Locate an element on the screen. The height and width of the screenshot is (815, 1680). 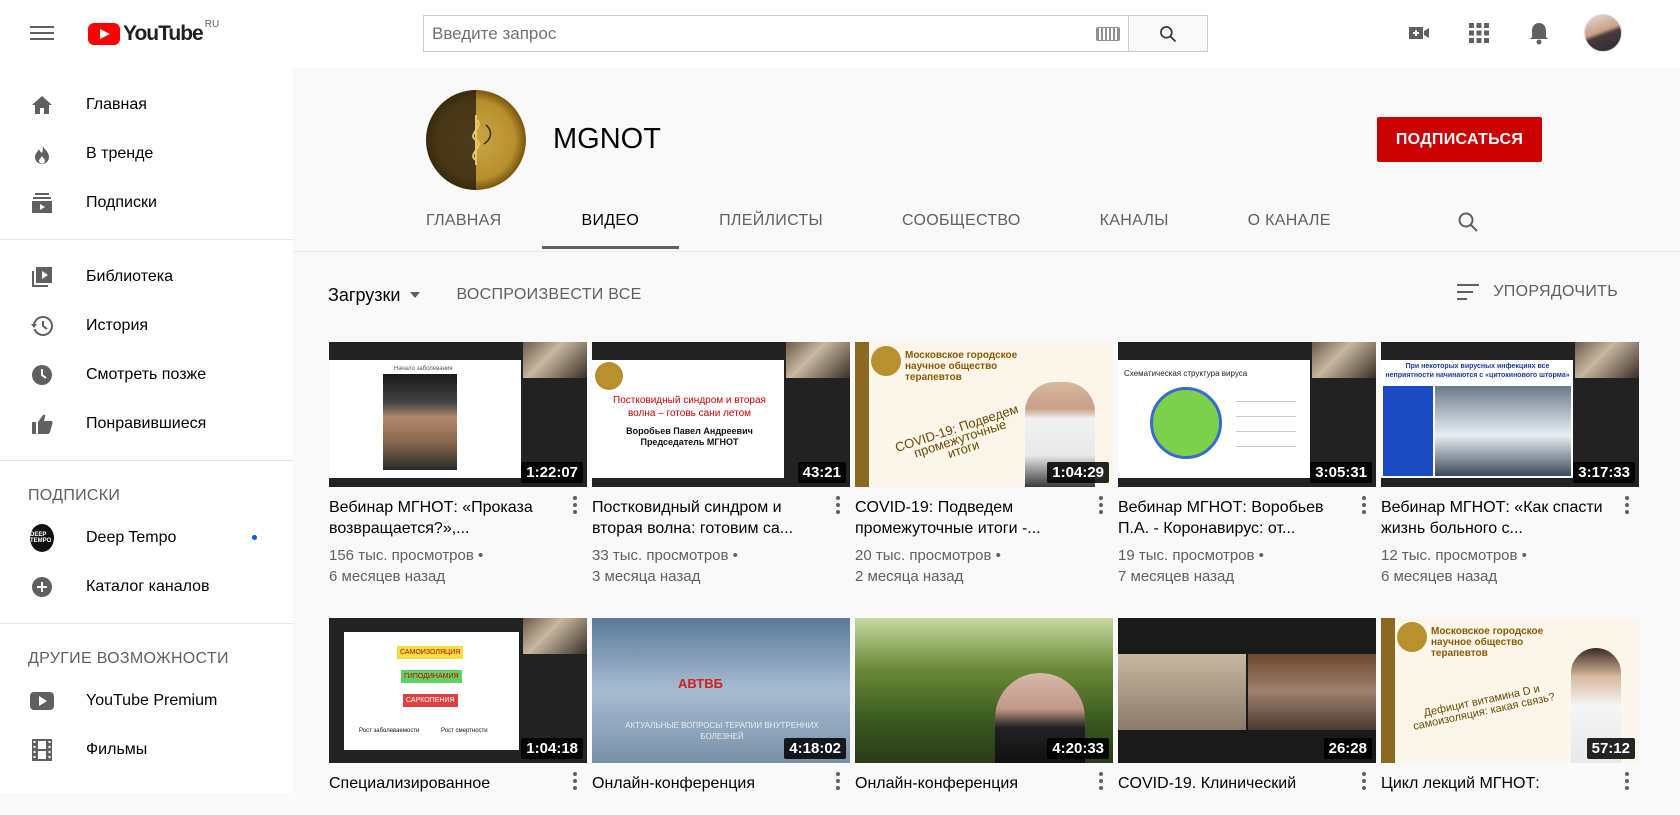
video-card: 26:28 COVID-19. Клинический is located at coordinates (1247, 716).